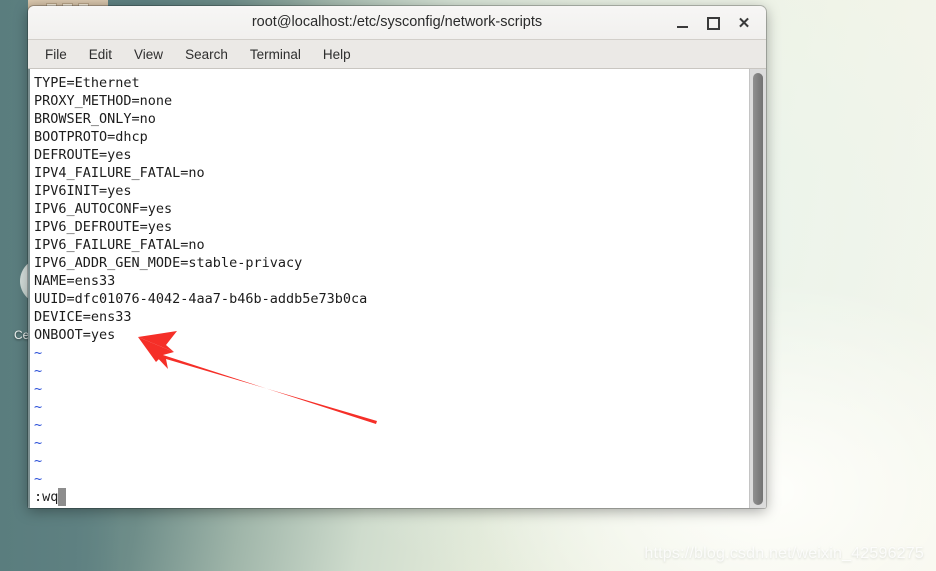 Image resolution: width=936 pixels, height=571 pixels. I want to click on close-button: ✕, so click(744, 23).